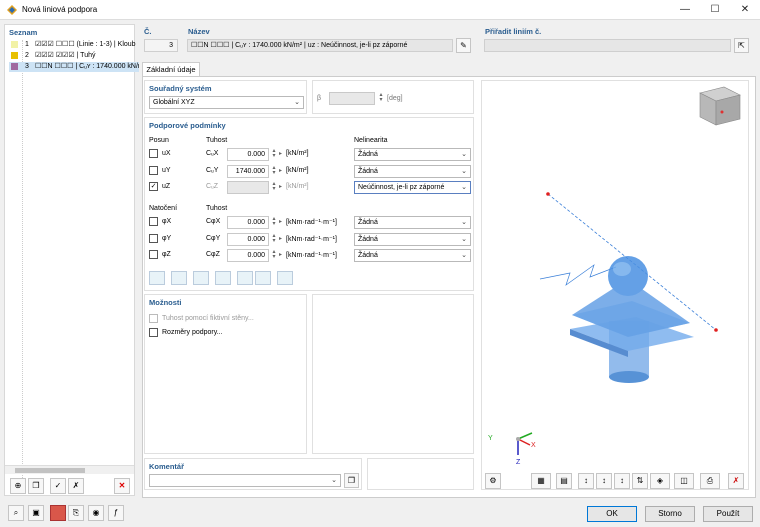 Image resolution: width=760 pixels, height=527 pixels. Describe the element at coordinates (684, 481) in the screenshot. I see `transparency-icon: ◫` at that location.